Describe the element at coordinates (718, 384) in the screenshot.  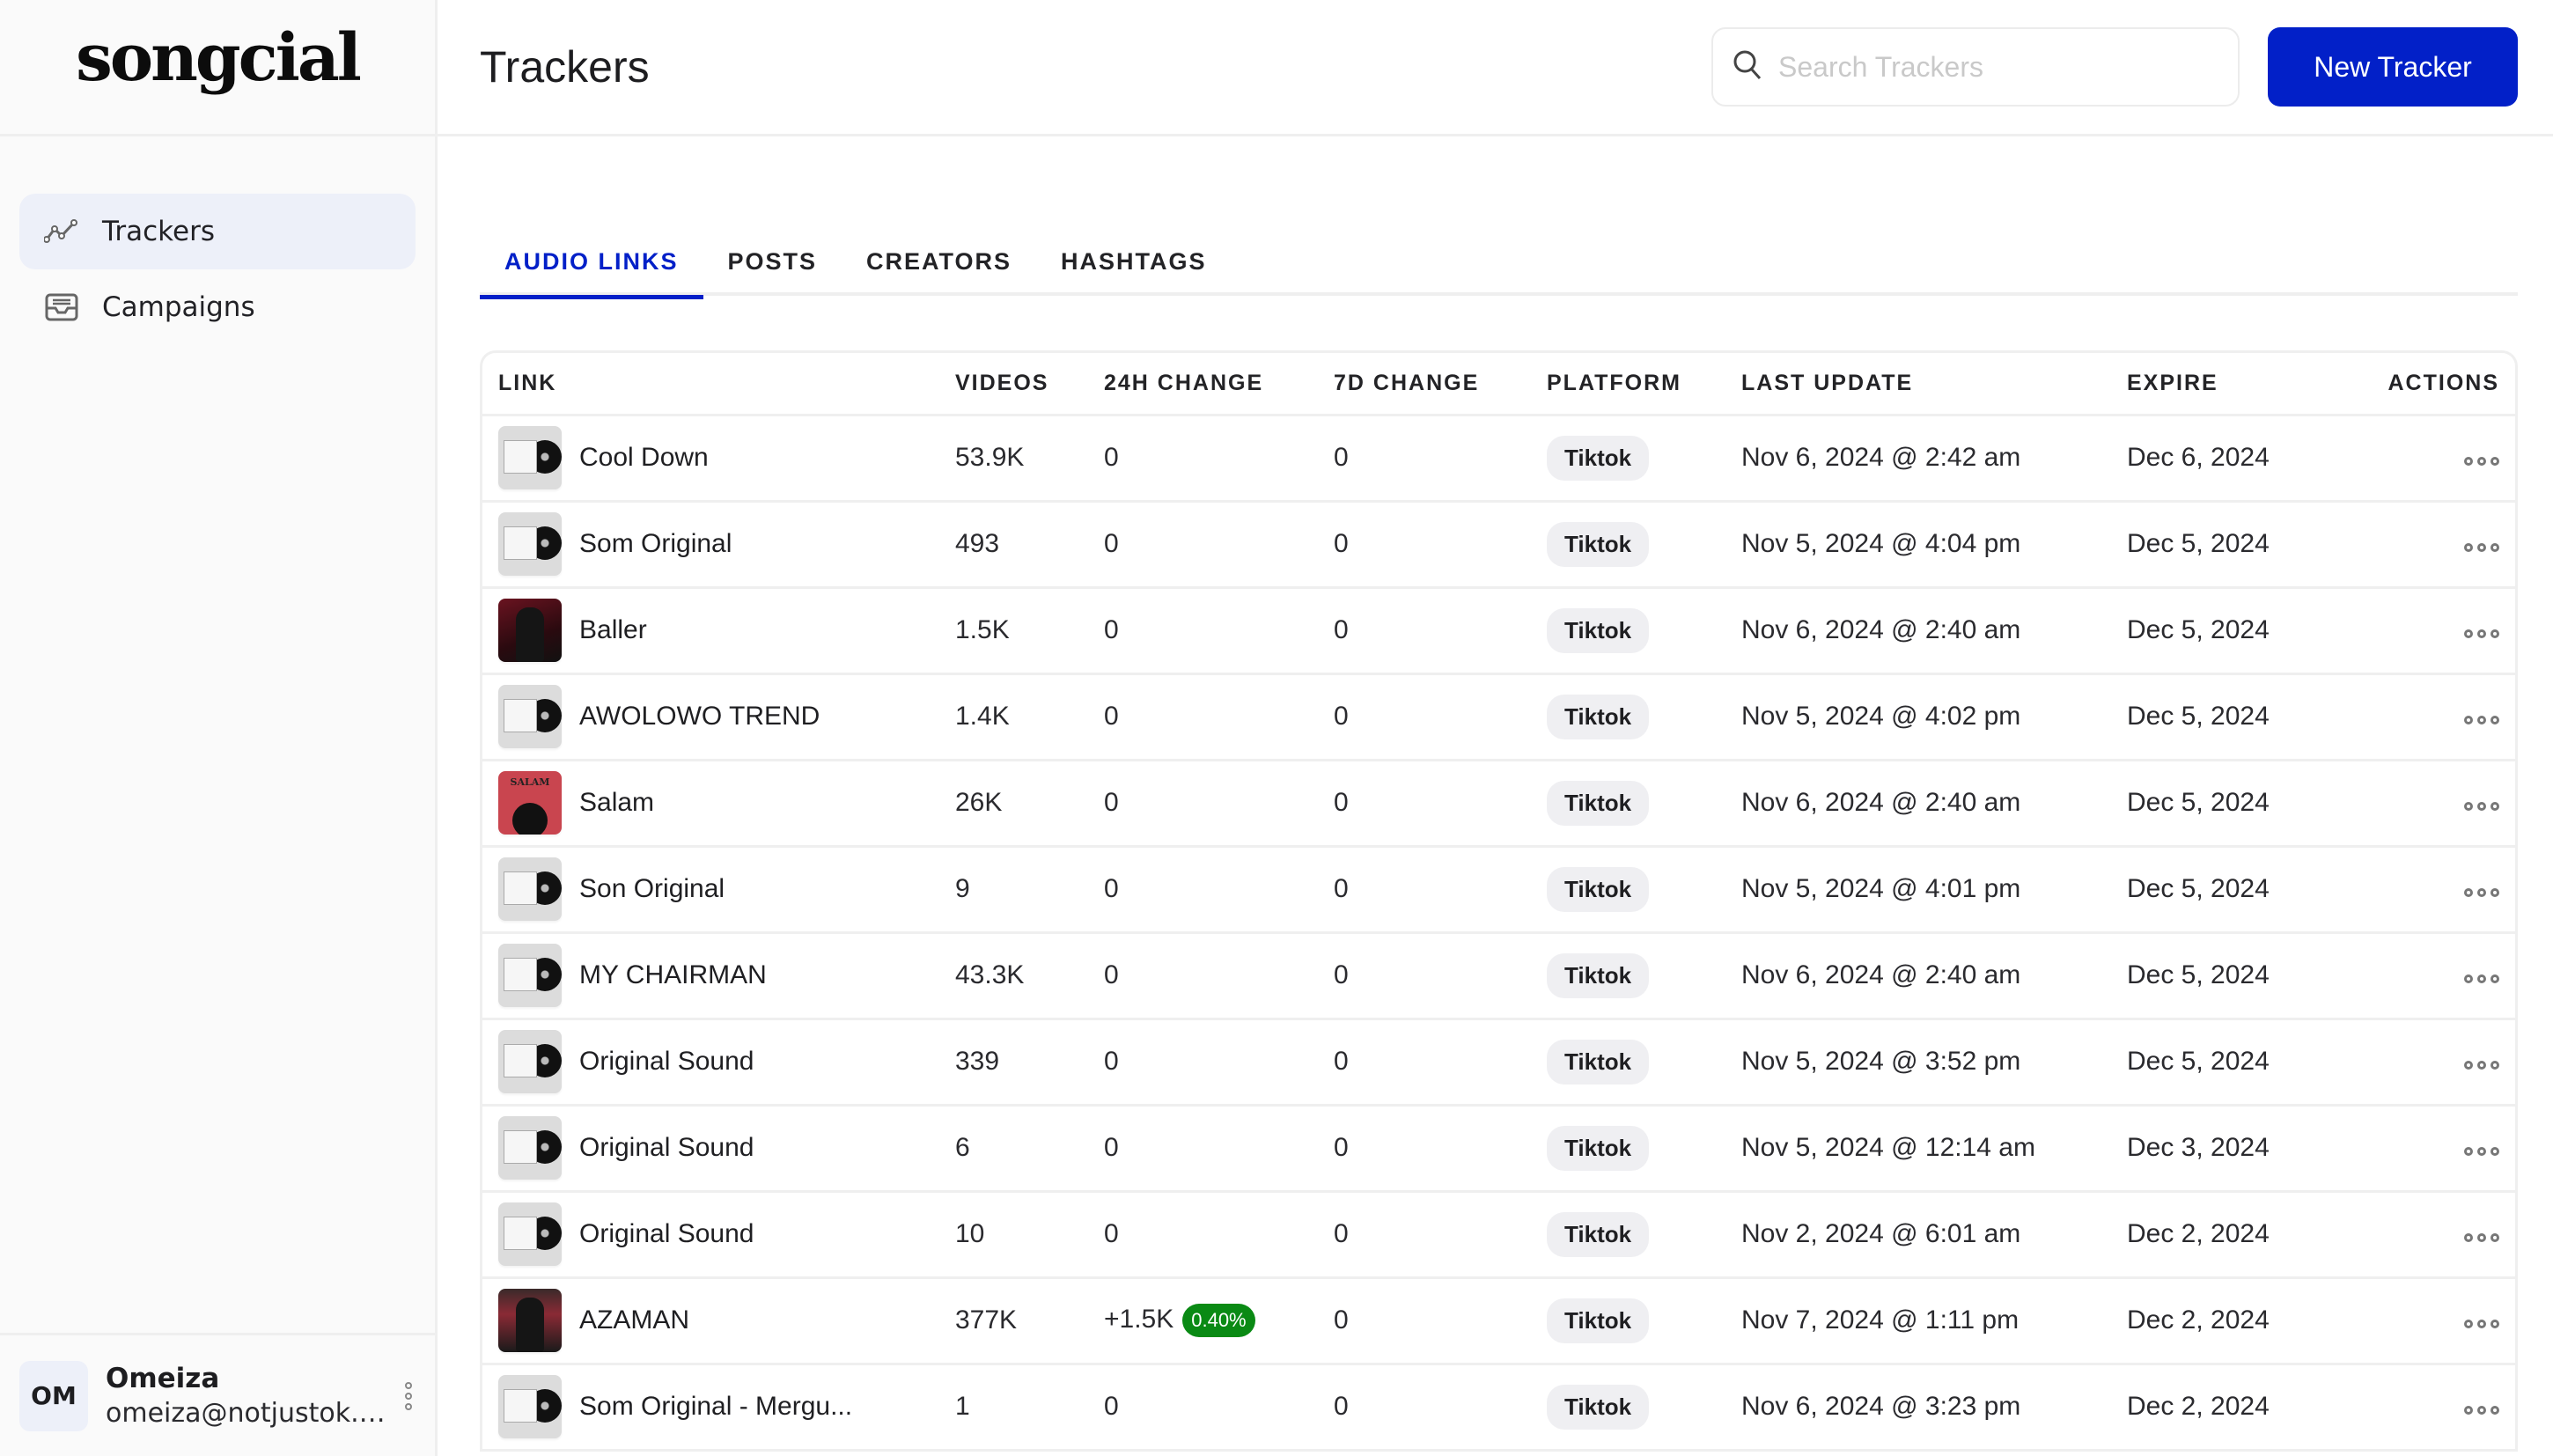
I see `column-header-link: LINK` at that location.